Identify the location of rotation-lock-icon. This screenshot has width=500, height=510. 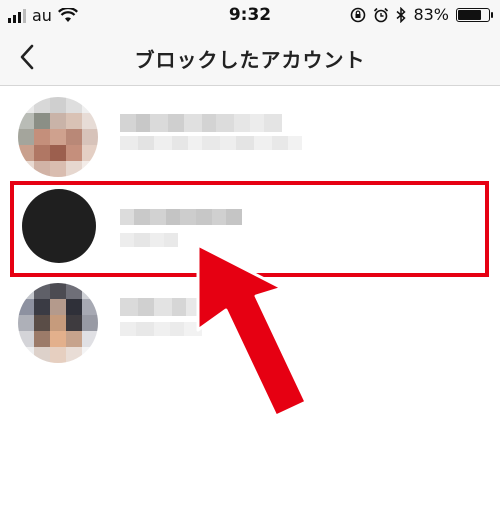
(358, 14).